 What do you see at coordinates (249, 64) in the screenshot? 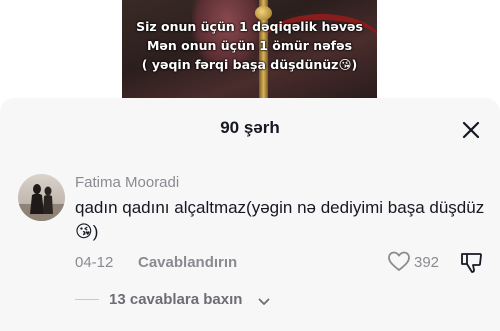
I see `caption-line-3: ( yəqin fərqi başa düşdünüz😘)` at bounding box center [249, 64].